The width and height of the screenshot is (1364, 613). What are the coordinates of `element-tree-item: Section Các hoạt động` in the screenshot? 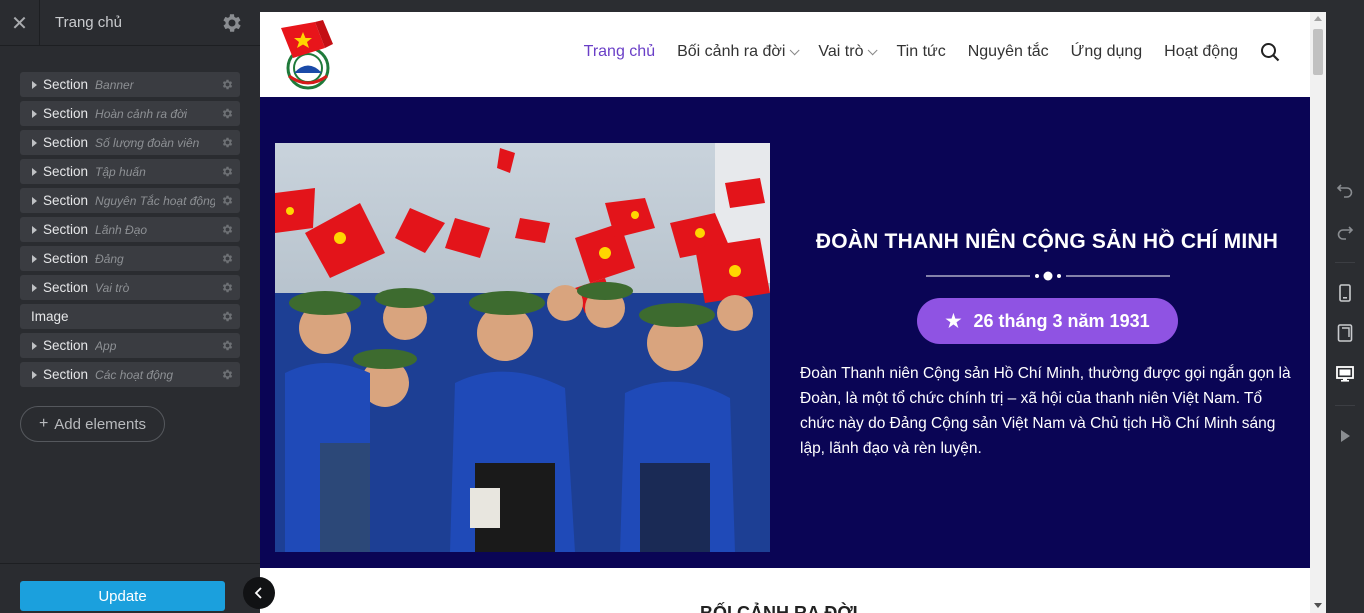 It's located at (130, 374).